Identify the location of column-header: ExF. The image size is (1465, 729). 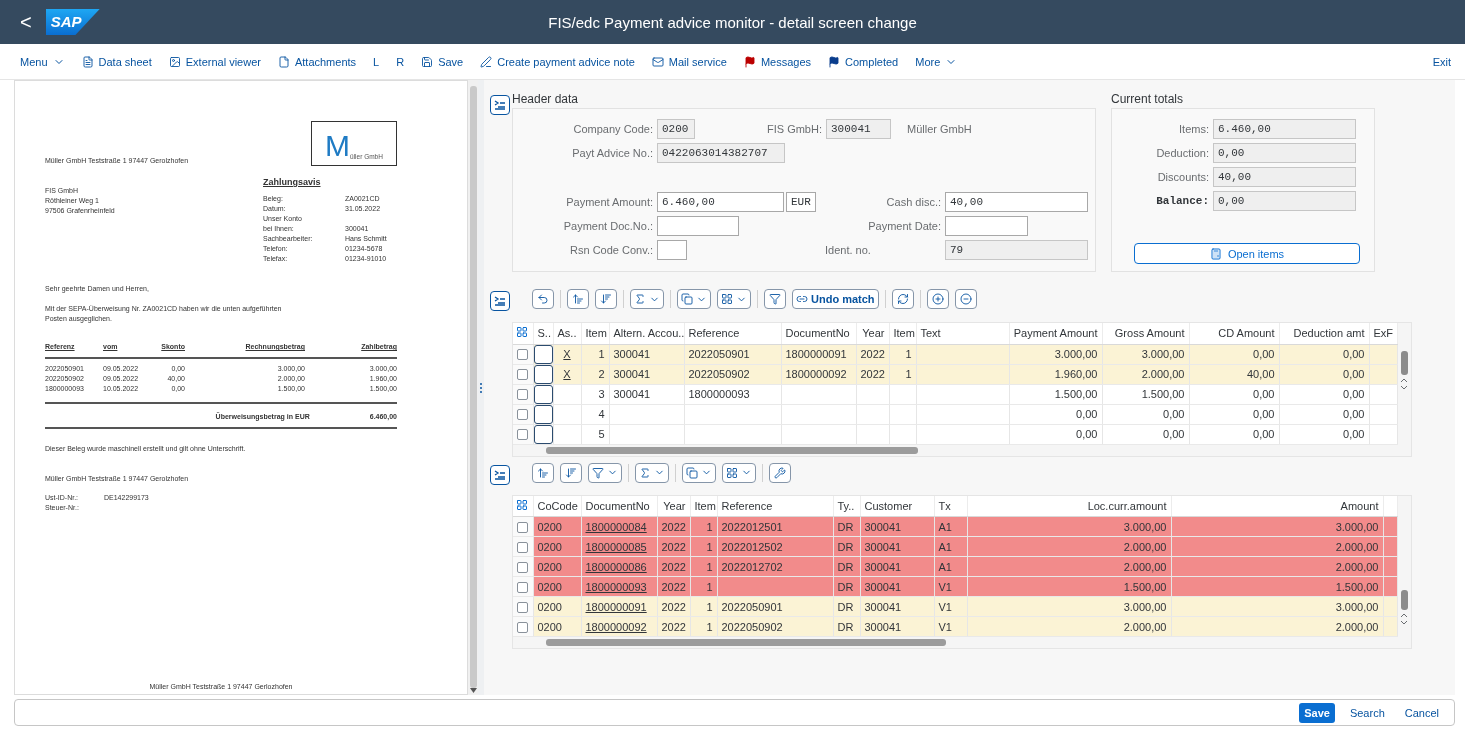
(1383, 333).